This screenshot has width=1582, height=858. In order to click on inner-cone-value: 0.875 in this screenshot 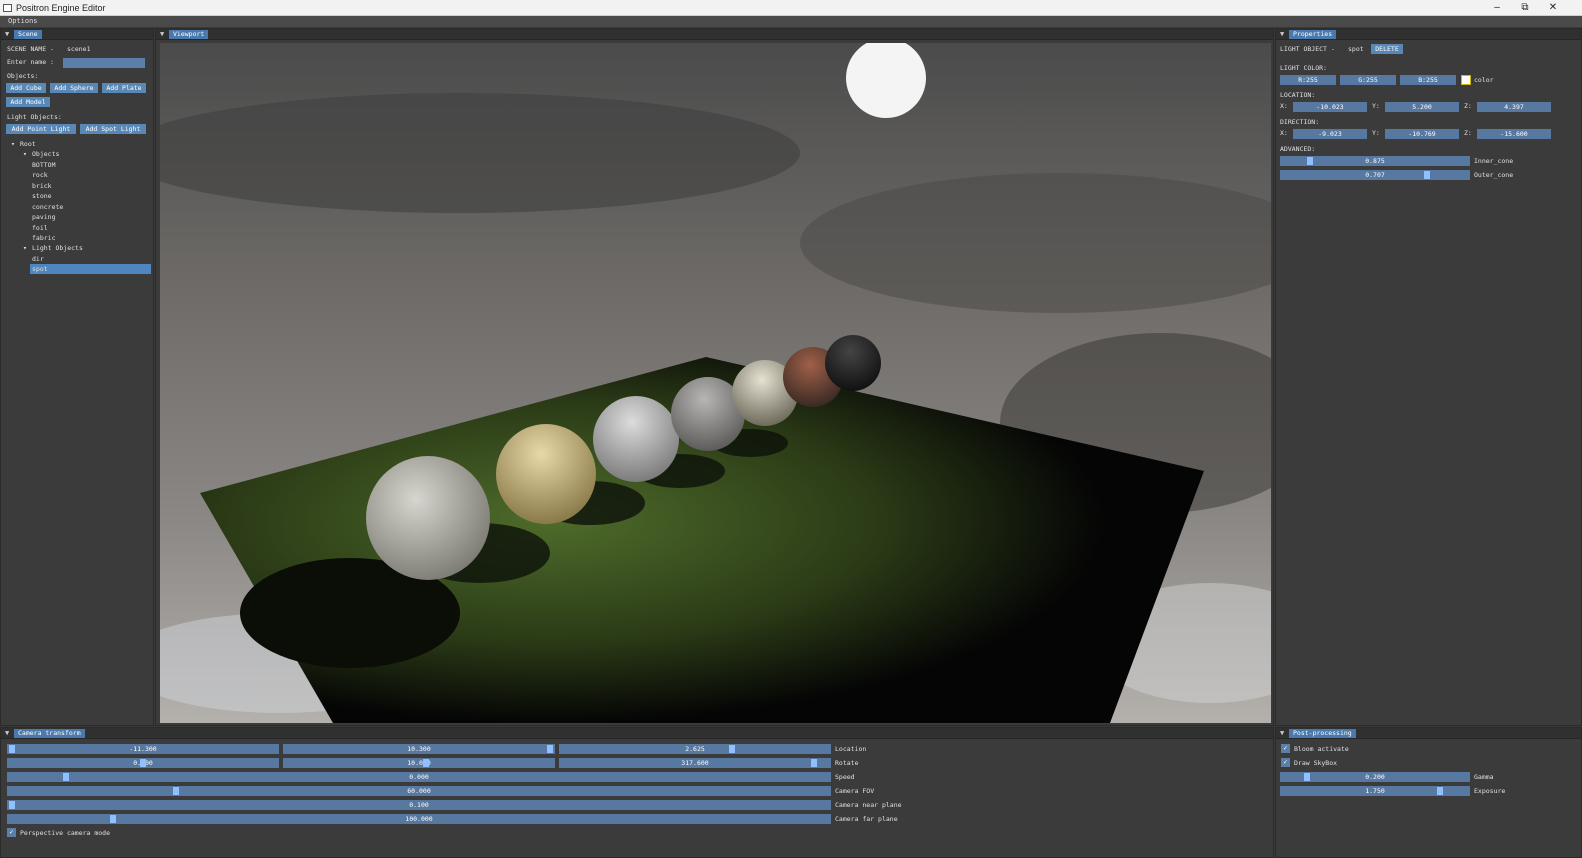, I will do `click(1375, 161)`.